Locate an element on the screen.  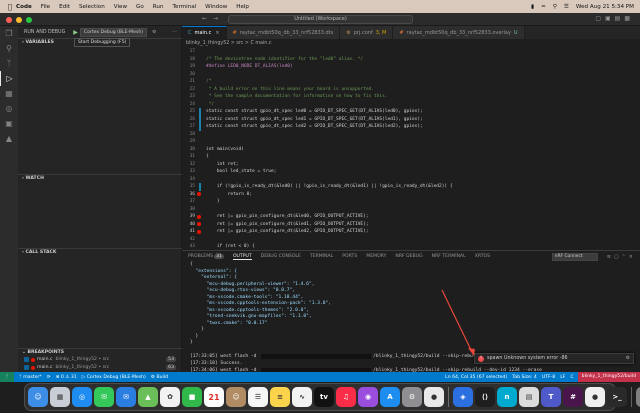
line-number: 21 is located at coordinates (190, 82).